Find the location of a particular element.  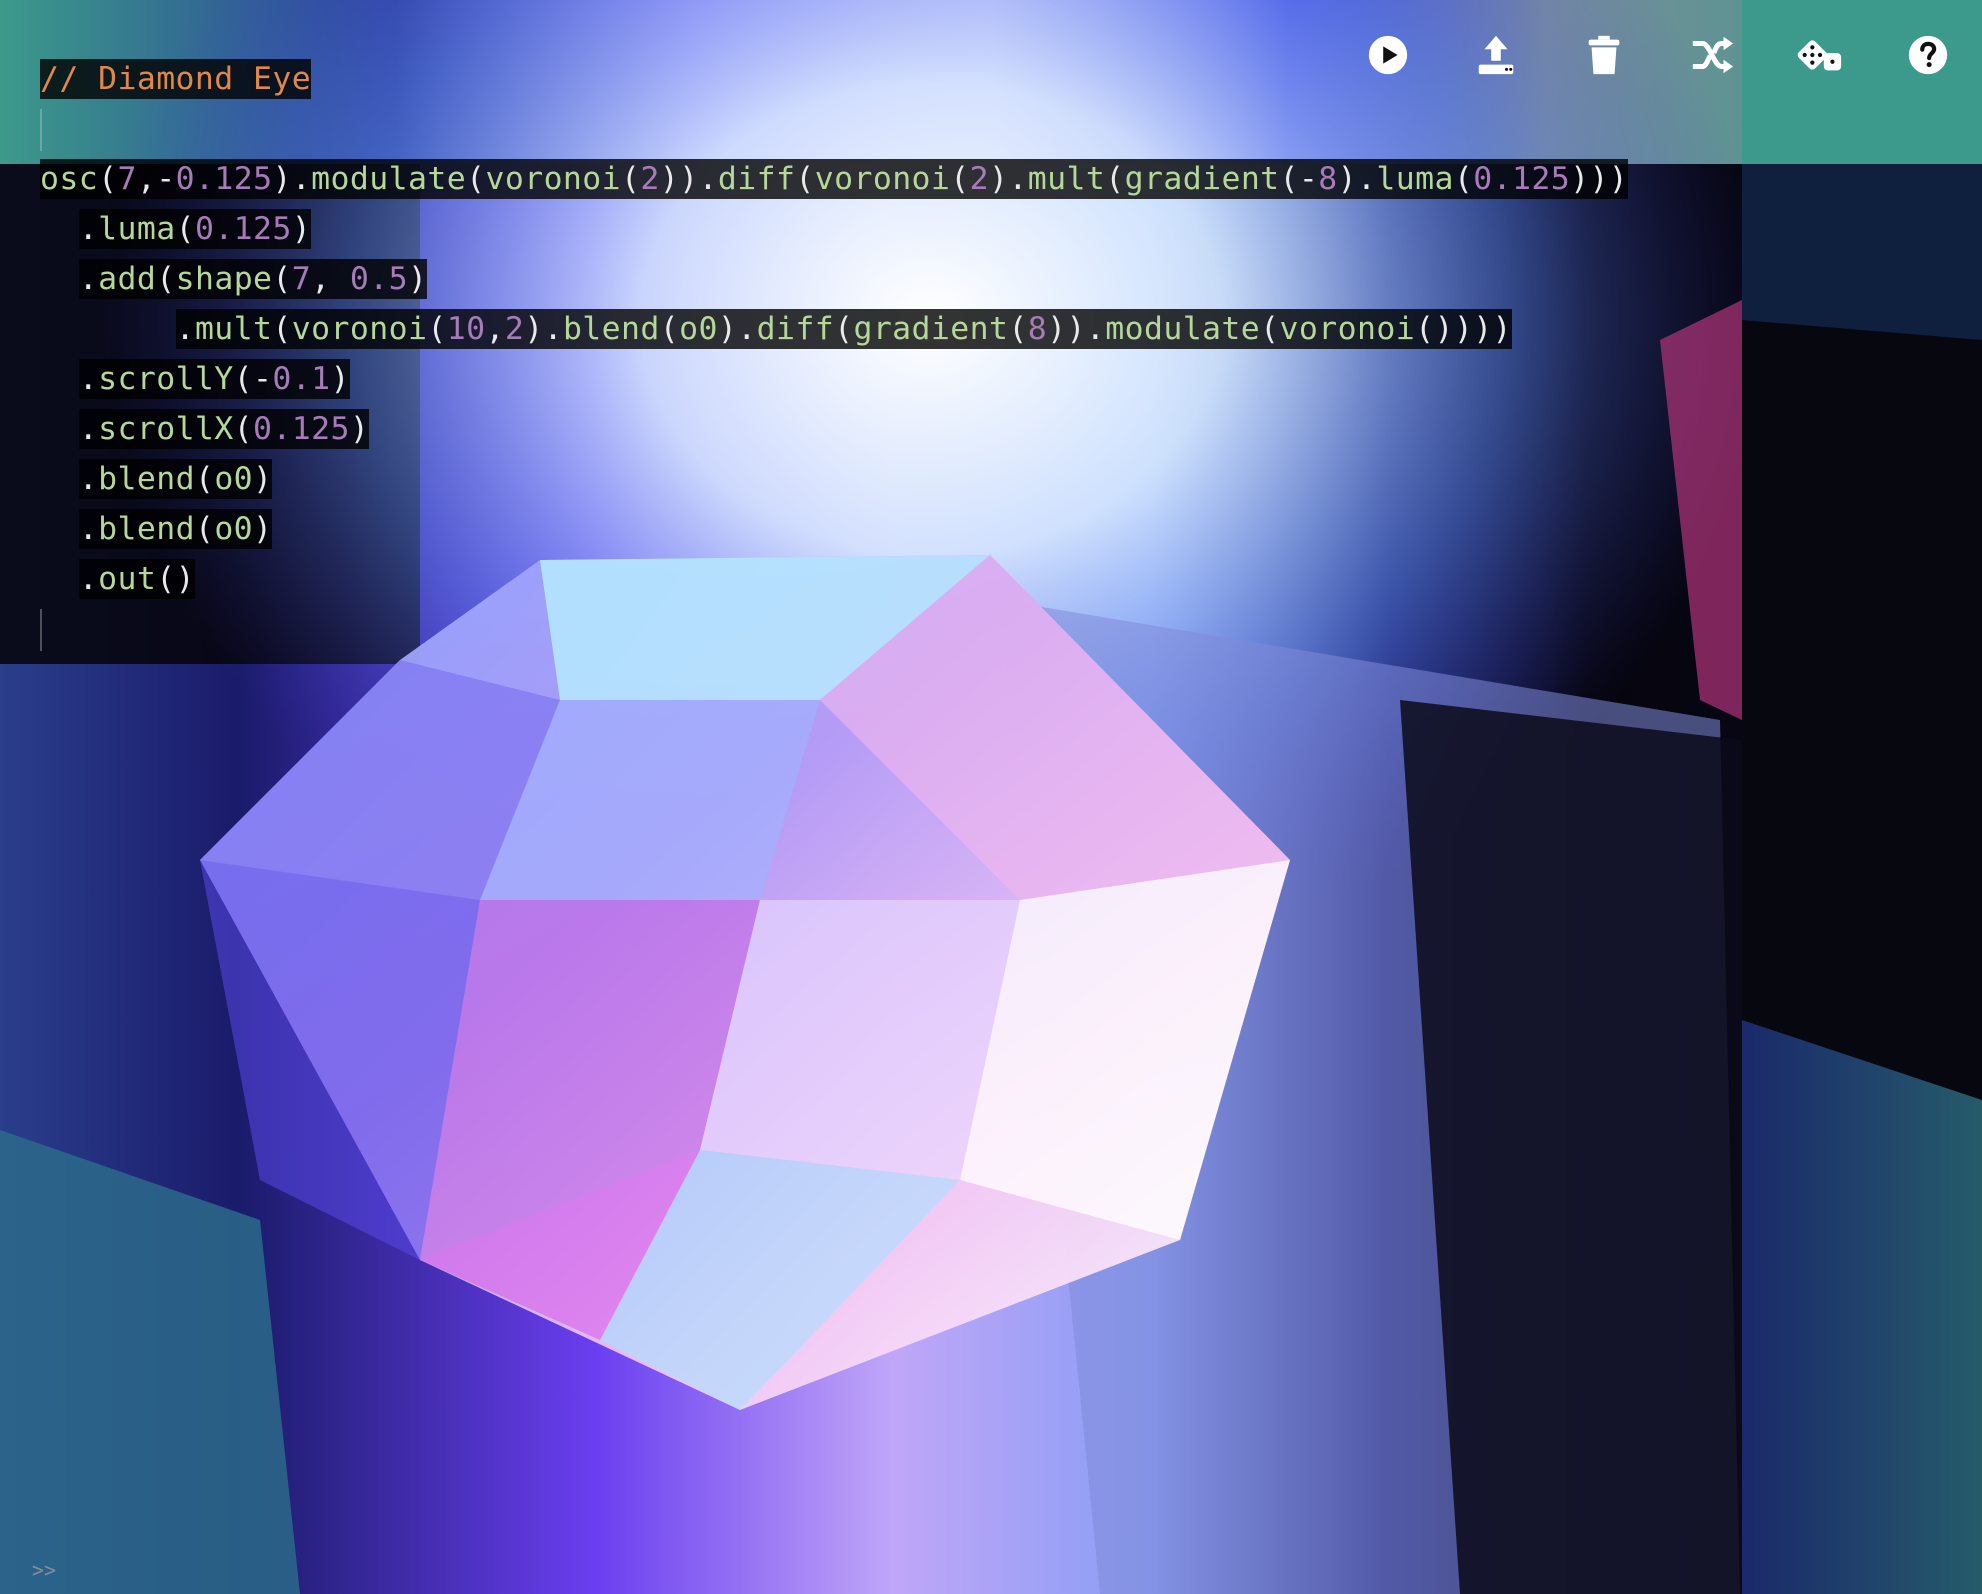

code-line: .scrollY(-0.1) is located at coordinates (834, 379).